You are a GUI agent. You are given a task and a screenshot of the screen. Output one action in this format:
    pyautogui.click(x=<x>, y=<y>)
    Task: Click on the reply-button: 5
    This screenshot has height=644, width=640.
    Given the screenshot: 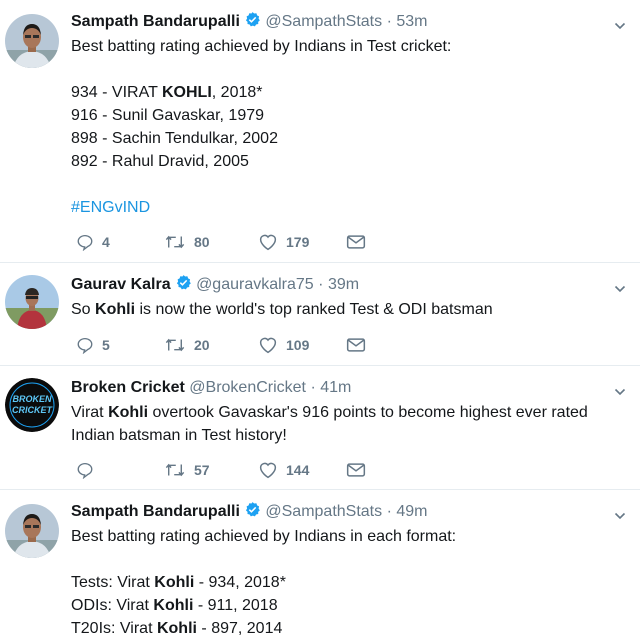 What is the action you would take?
    pyautogui.click(x=93, y=345)
    